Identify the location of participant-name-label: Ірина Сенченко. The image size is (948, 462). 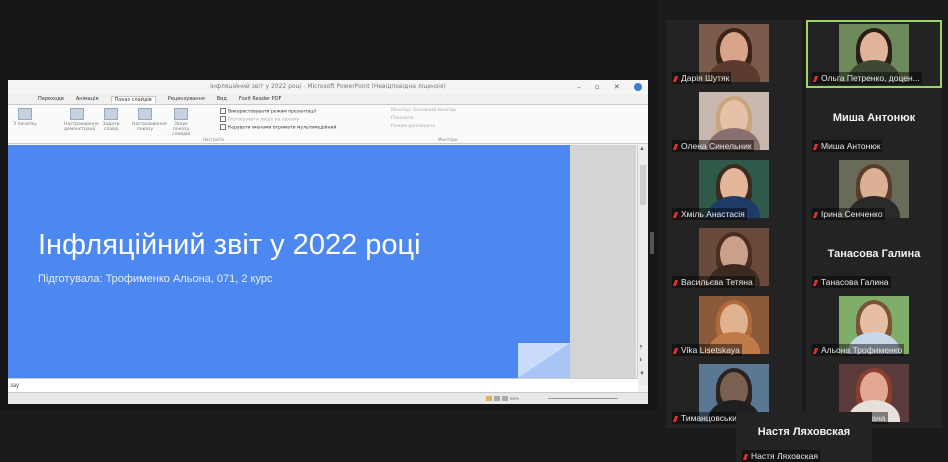
(848, 214).